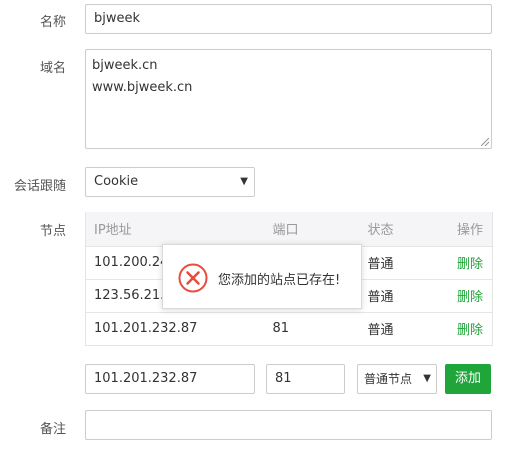 This screenshot has width=524, height=465. Describe the element at coordinates (117, 18) in the screenshot. I see `name-input-value: bjweek` at that location.